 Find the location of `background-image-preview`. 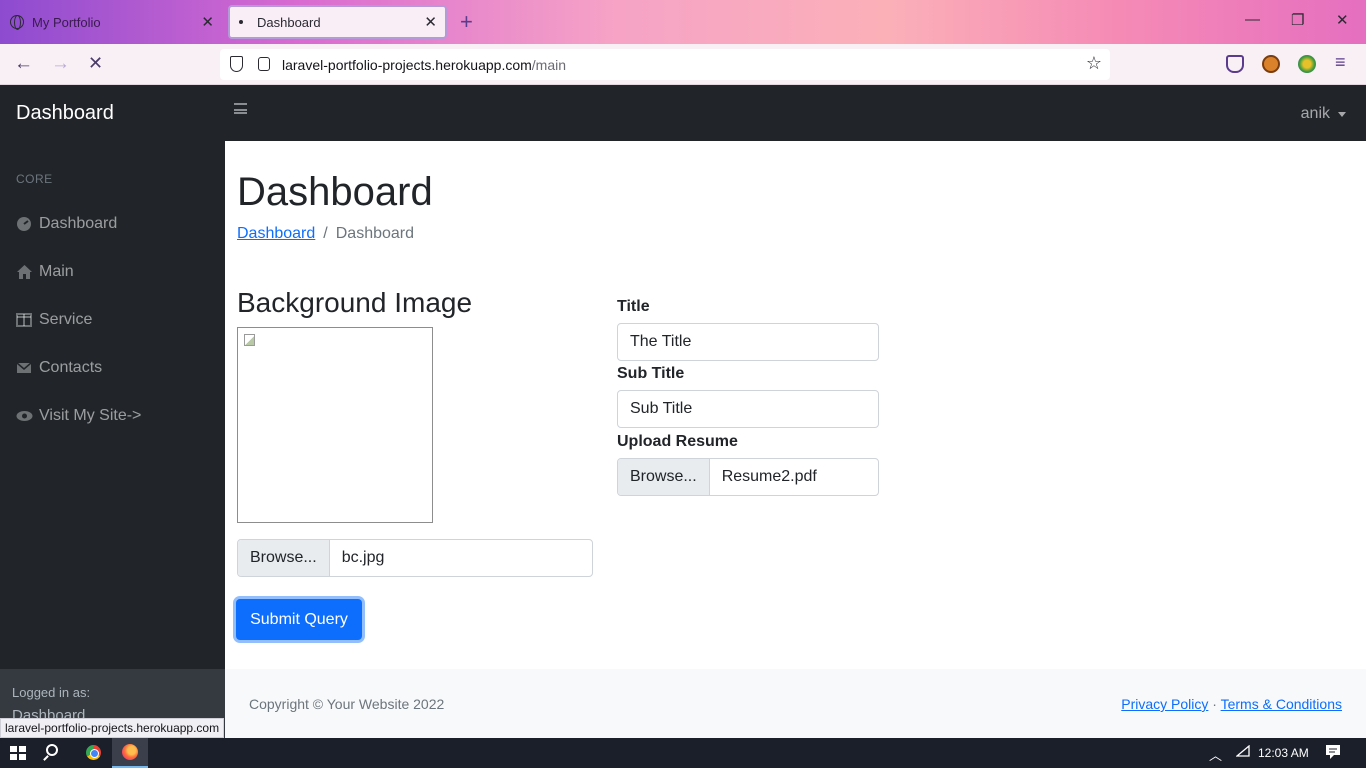

background-image-preview is located at coordinates (335, 425).